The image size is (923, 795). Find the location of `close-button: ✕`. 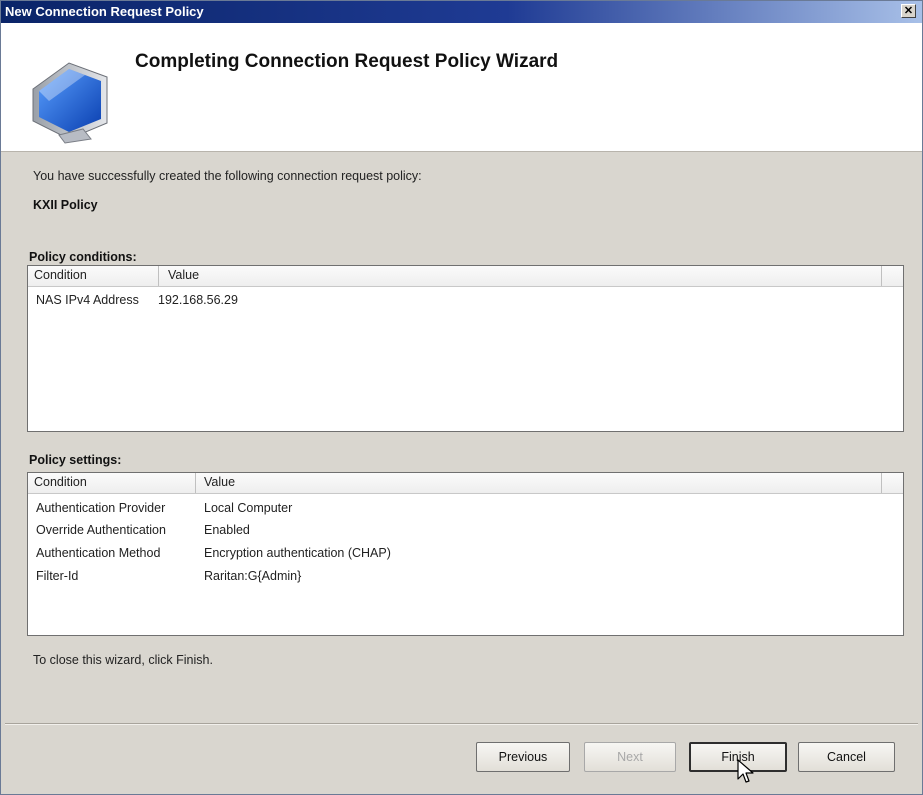

close-button: ✕ is located at coordinates (908, 11).